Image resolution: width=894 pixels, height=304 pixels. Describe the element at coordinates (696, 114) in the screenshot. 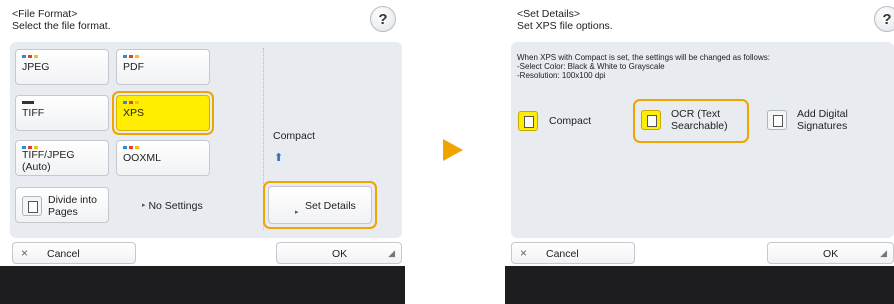

I see `ocr-line1: OCR (Text` at that location.